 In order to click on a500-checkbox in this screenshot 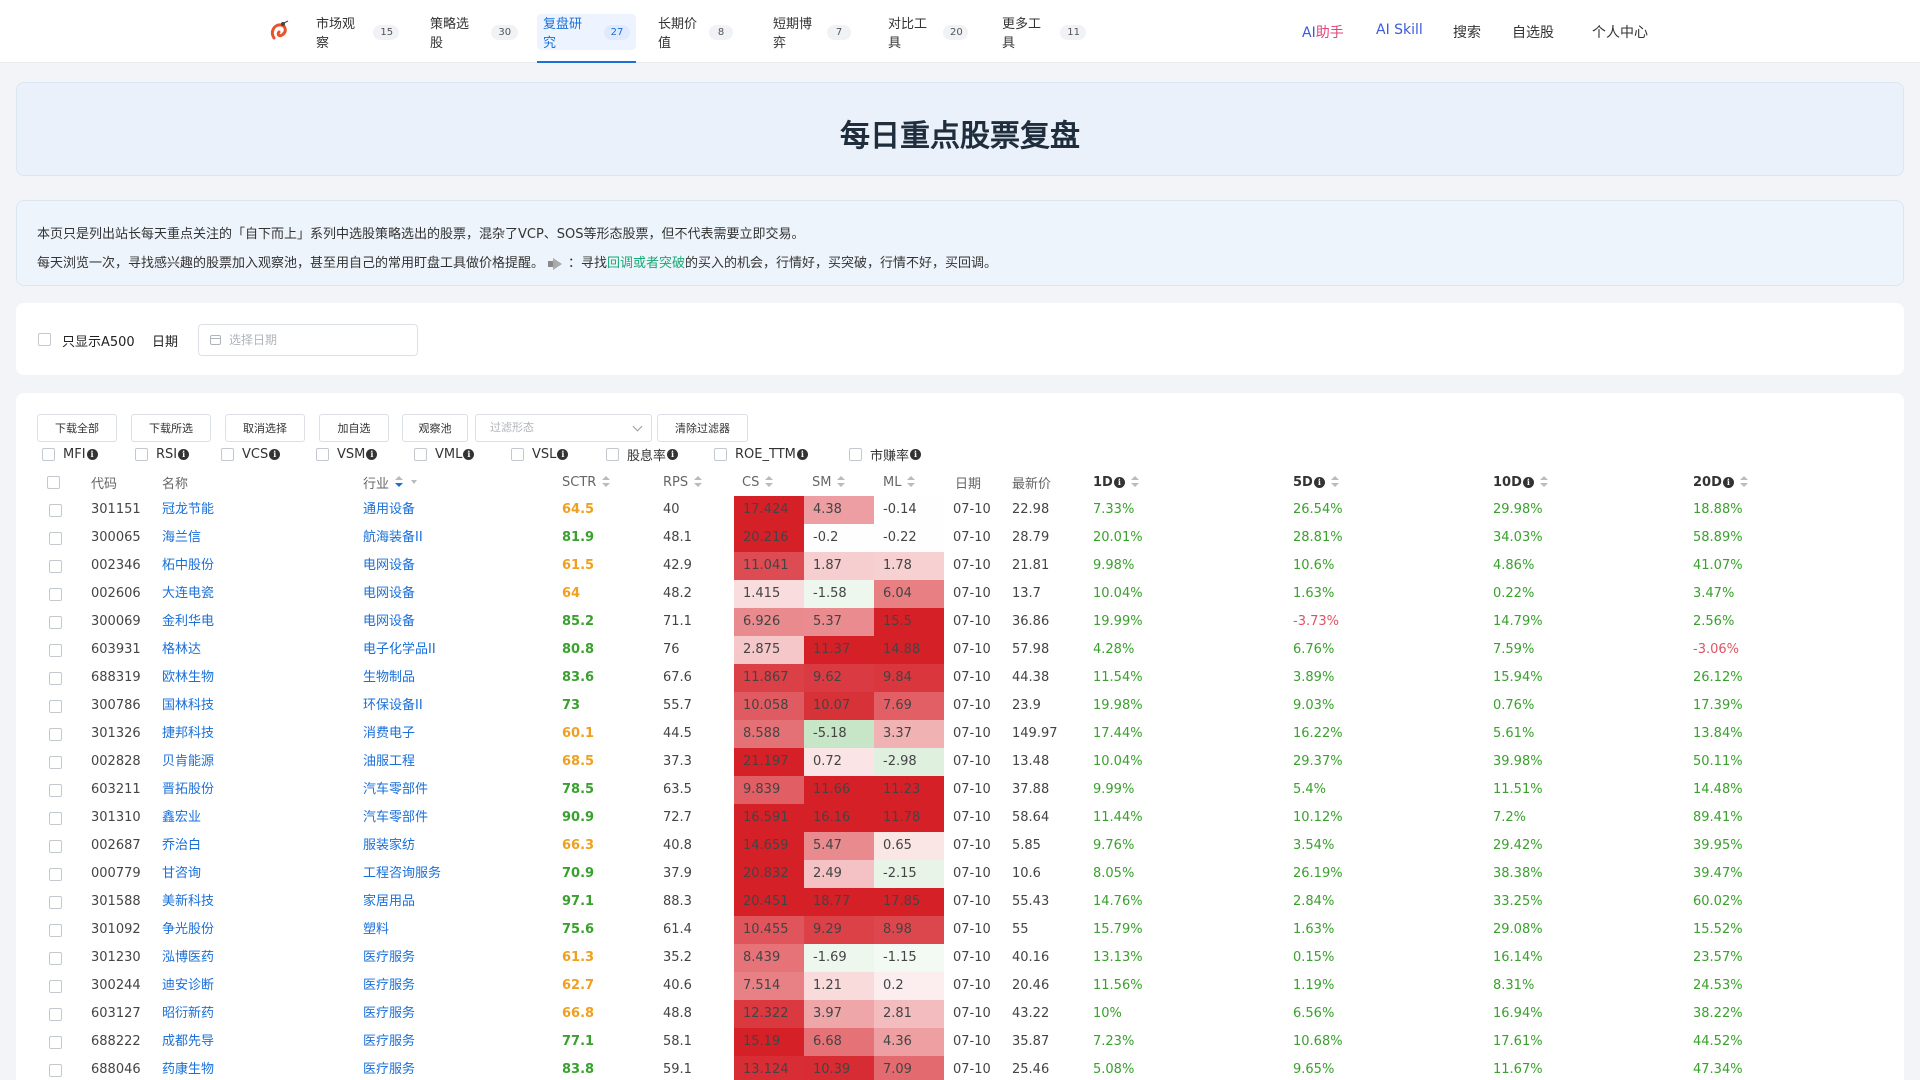, I will do `click(44, 339)`.